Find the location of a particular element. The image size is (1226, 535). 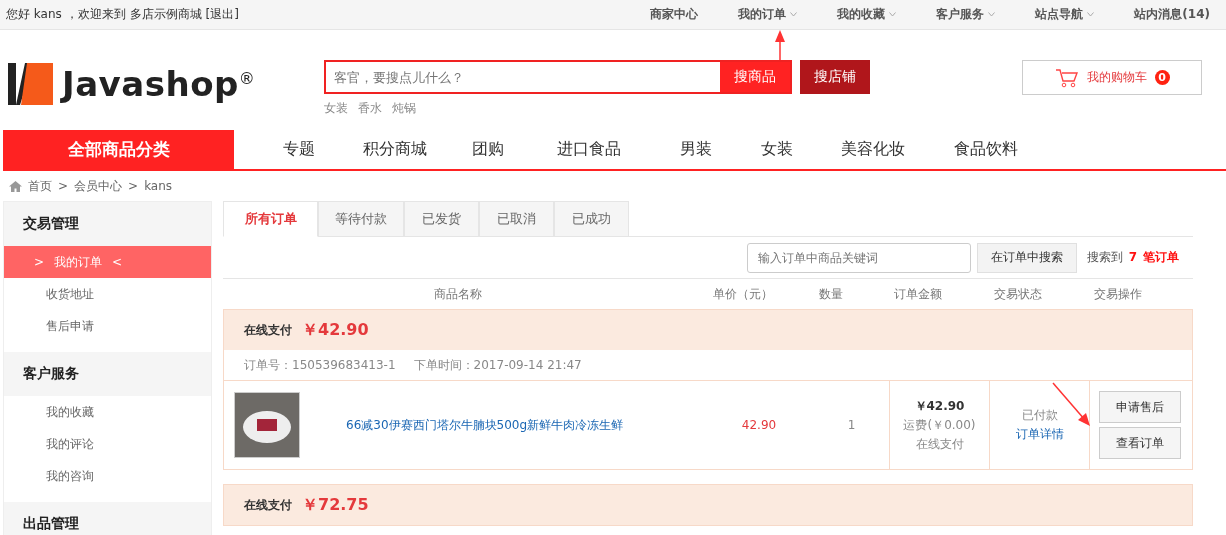

home-icon is located at coordinates (15, 186).